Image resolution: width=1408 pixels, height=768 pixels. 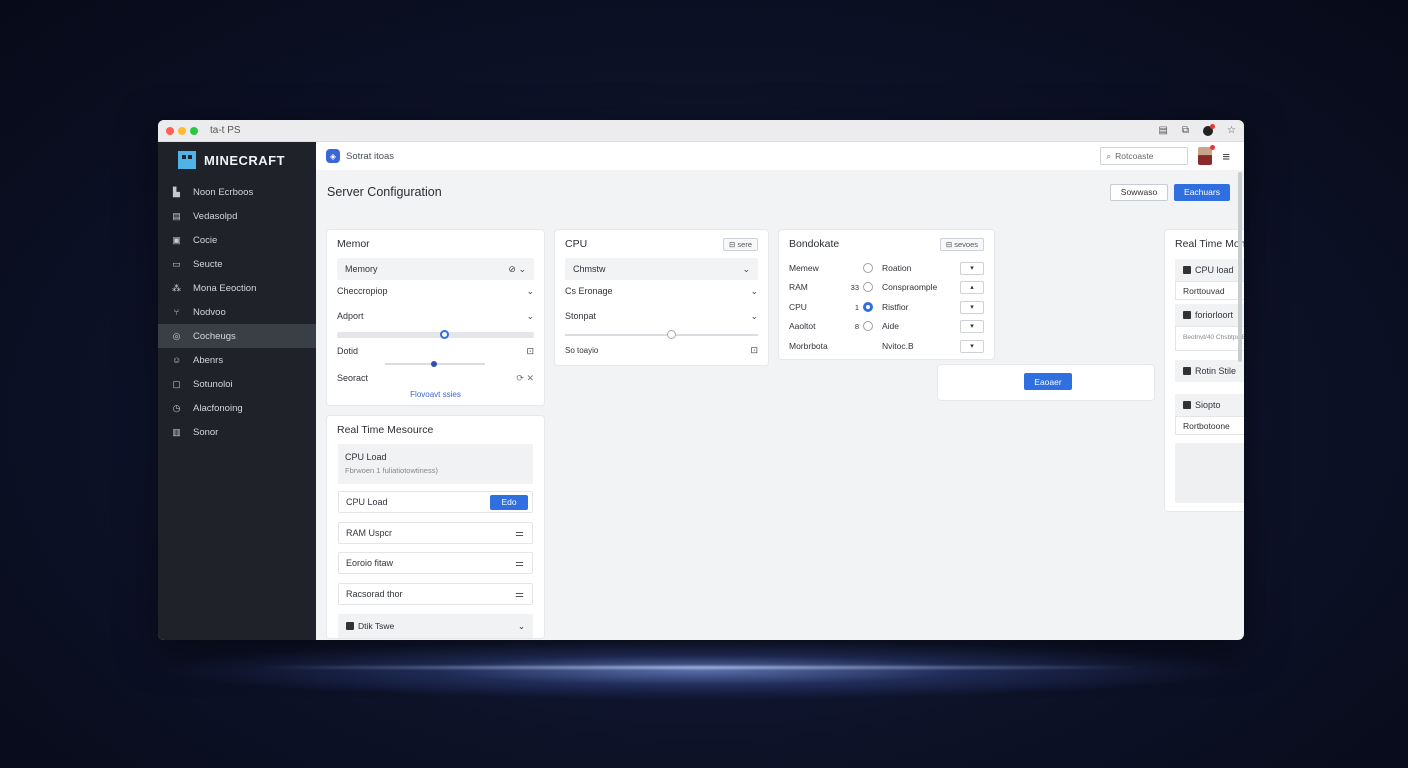 I want to click on disk-section: Dtik Tswe ⌄, so click(x=435, y=626).